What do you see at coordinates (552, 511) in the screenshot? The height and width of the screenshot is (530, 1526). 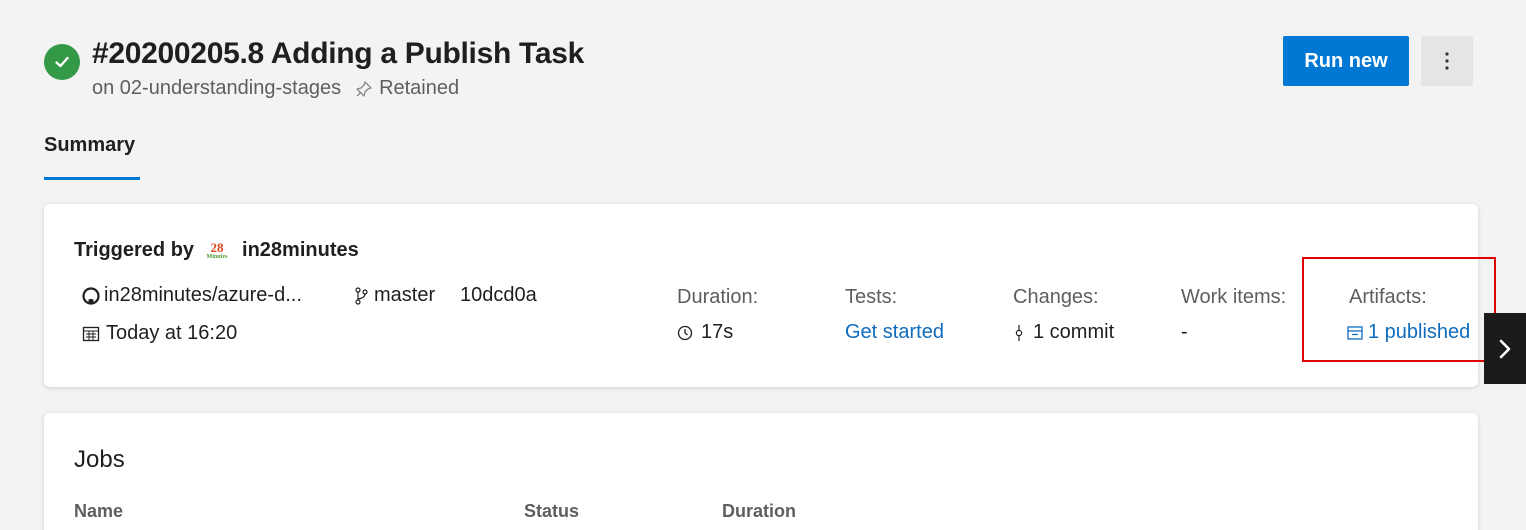 I see `column-header-status: Status` at bounding box center [552, 511].